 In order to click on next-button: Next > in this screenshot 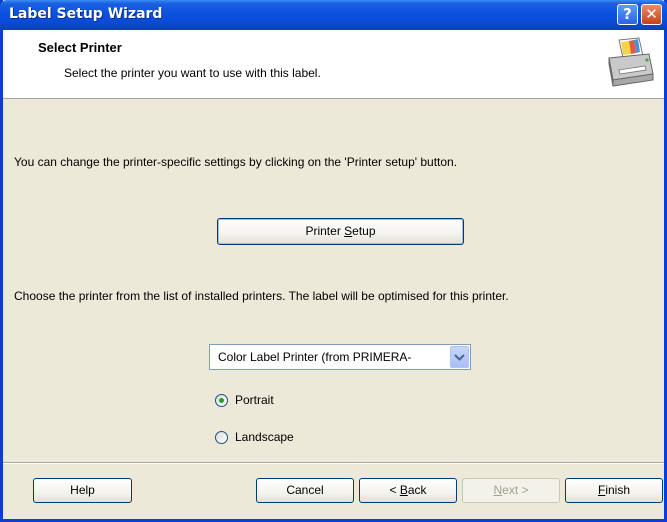, I will do `click(511, 490)`.